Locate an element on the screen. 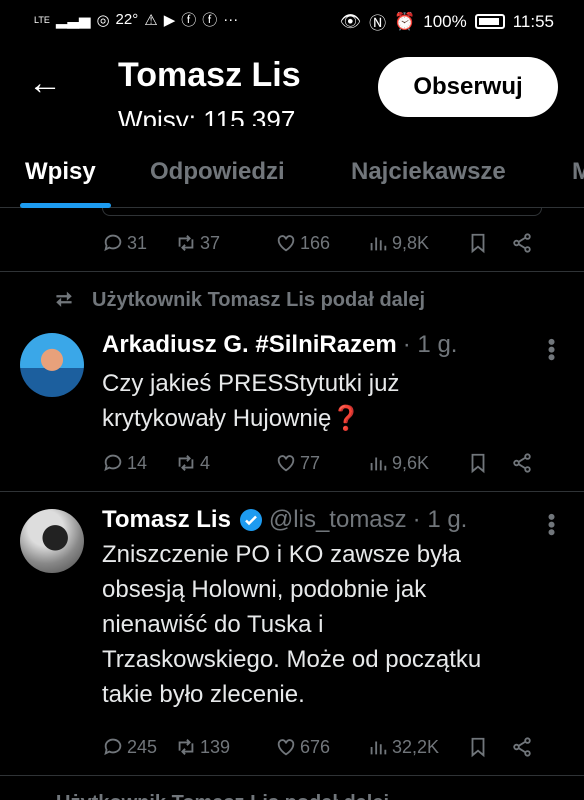 This screenshot has width=584, height=800. reply-count: 245 is located at coordinates (142, 746).